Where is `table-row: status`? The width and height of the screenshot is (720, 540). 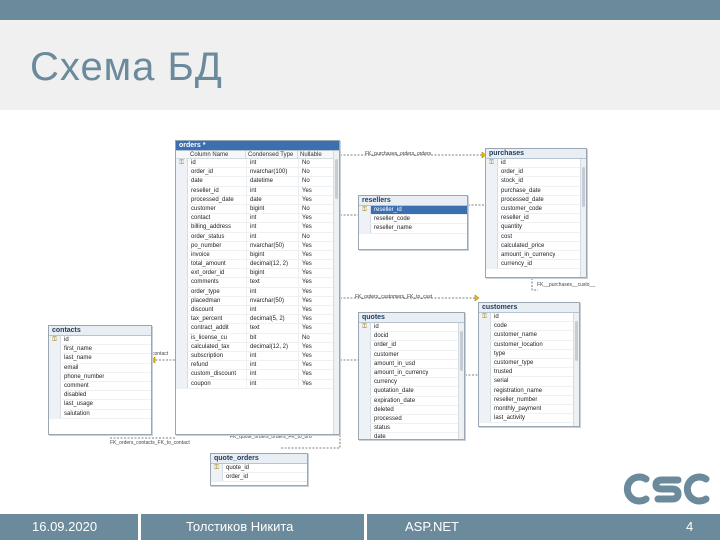
table-row: status is located at coordinates (411, 429).